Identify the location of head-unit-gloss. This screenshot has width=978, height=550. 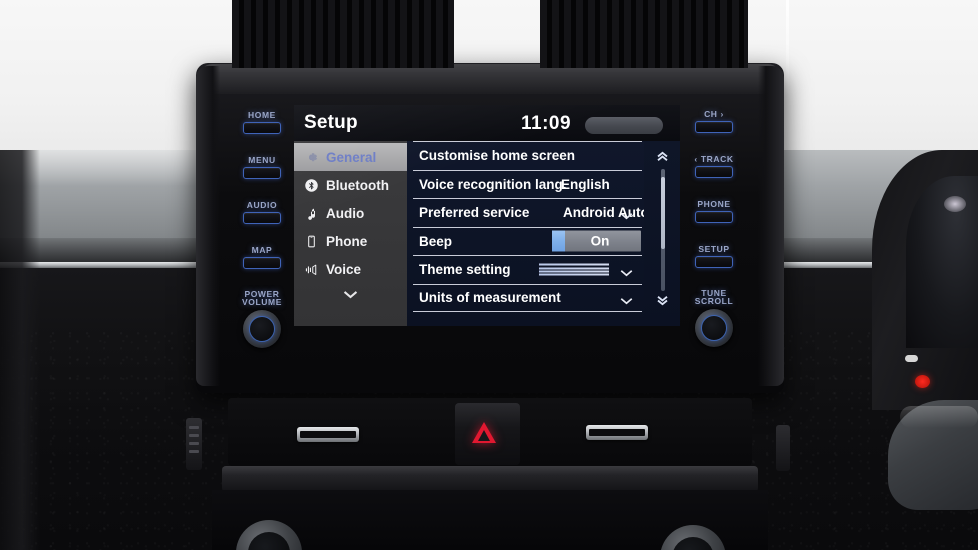
(490, 79).